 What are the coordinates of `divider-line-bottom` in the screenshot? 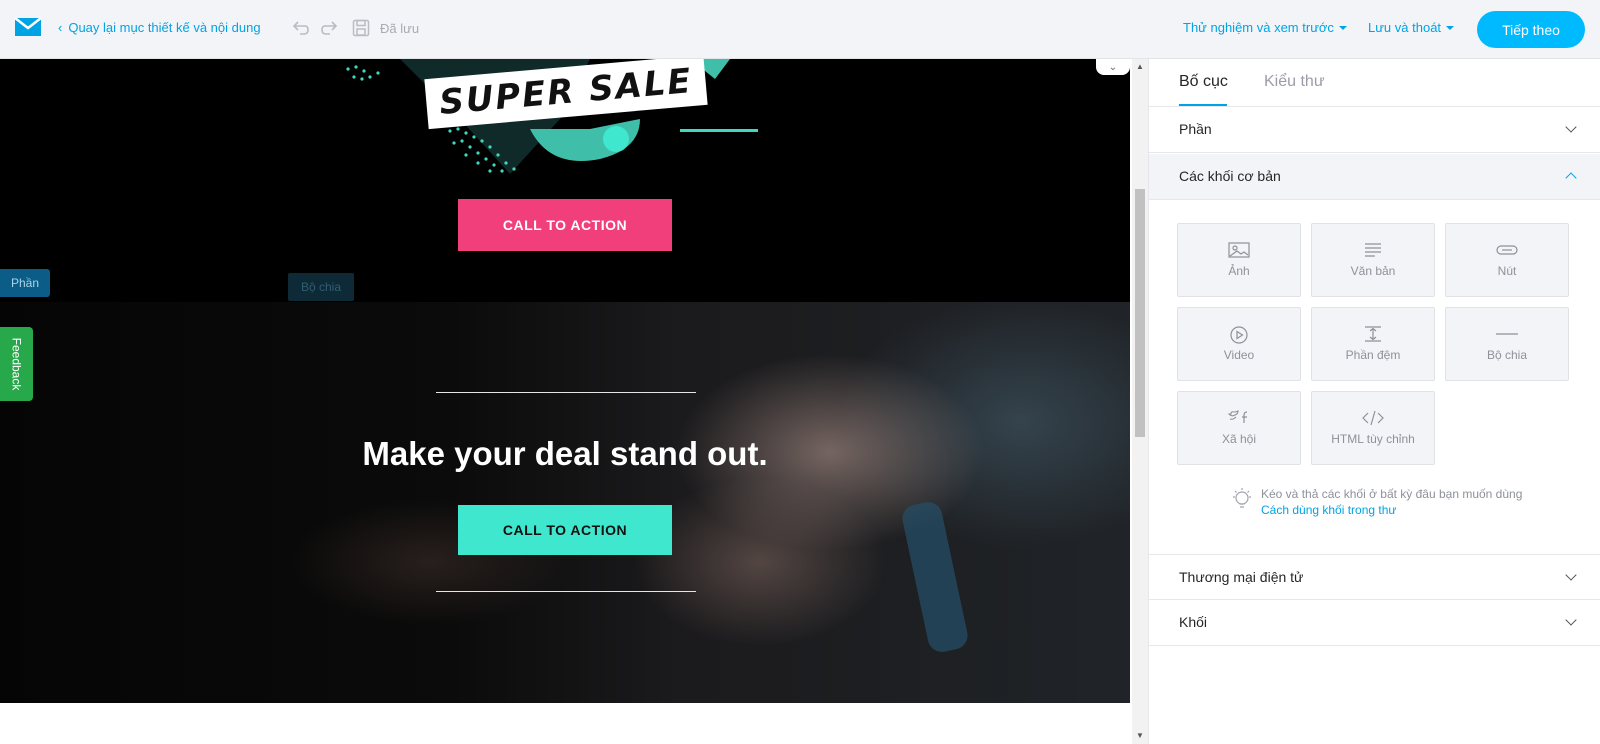 It's located at (566, 591).